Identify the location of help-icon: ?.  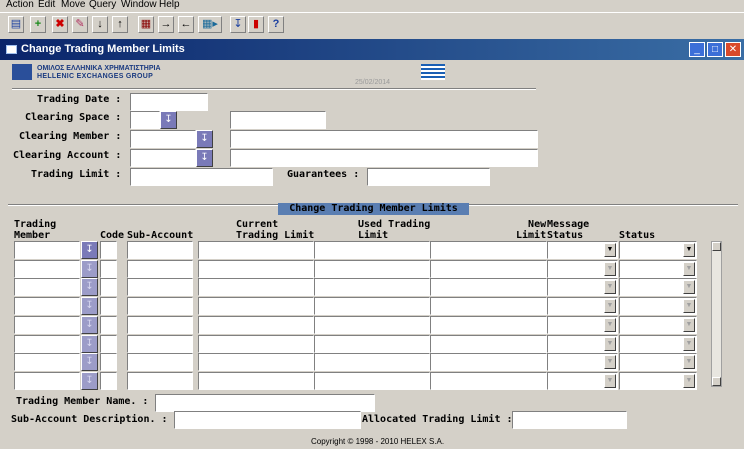
(276, 24).